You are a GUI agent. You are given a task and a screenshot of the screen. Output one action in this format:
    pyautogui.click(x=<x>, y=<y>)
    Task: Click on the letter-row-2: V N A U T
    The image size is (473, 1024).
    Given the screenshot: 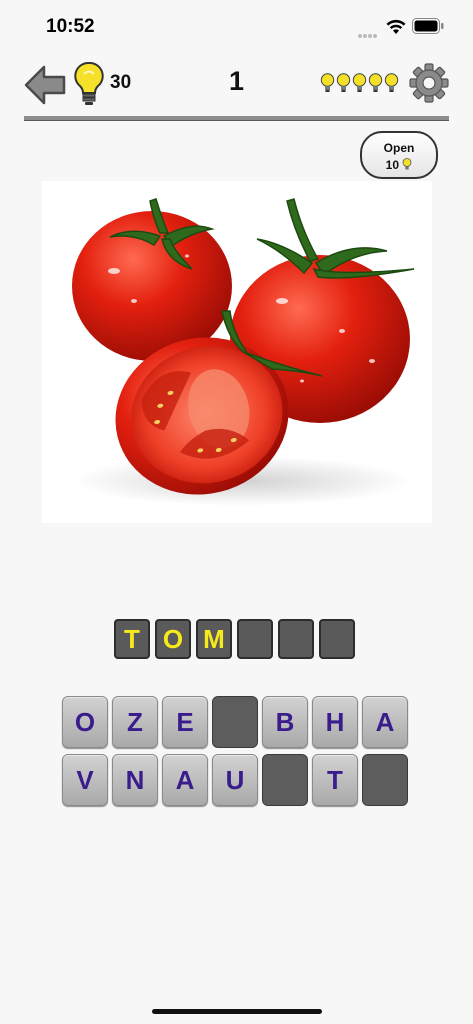 What is the action you would take?
    pyautogui.click(x=235, y=780)
    